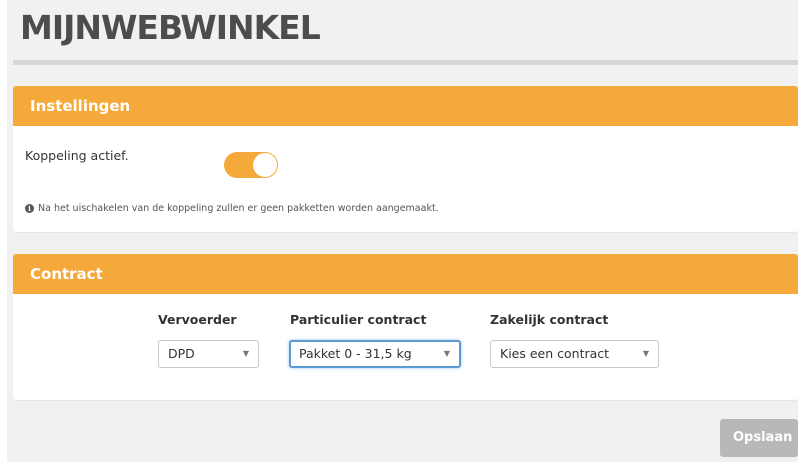 Image resolution: width=798 pixels, height=462 pixels. What do you see at coordinates (170, 27) in the screenshot?
I see `logo: MIJNWEBWINKEL` at bounding box center [170, 27].